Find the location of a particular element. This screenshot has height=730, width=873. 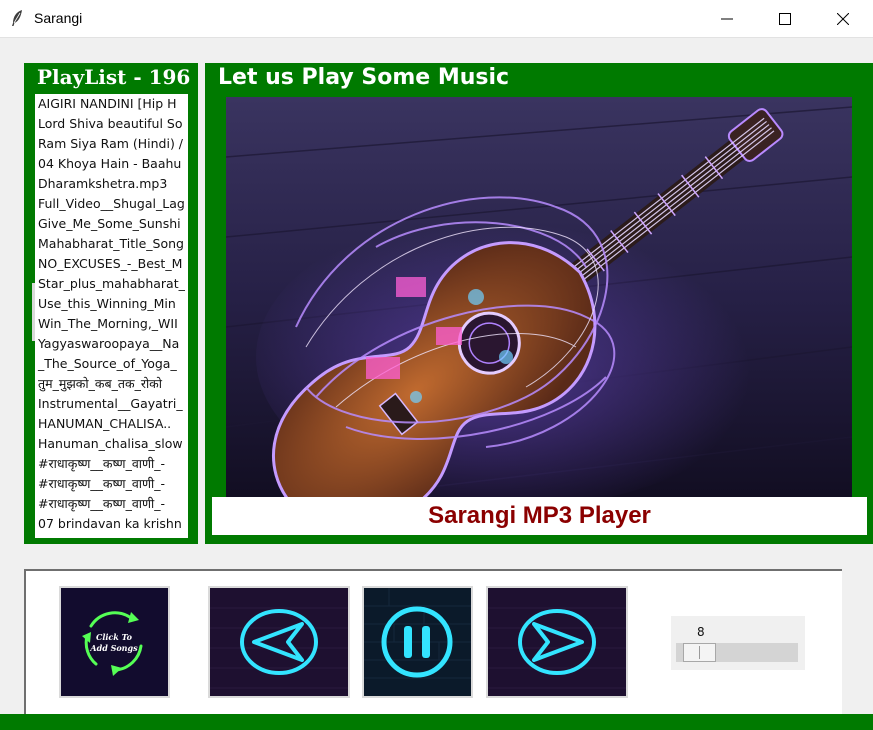

maximize-button is located at coordinates (785, 18).